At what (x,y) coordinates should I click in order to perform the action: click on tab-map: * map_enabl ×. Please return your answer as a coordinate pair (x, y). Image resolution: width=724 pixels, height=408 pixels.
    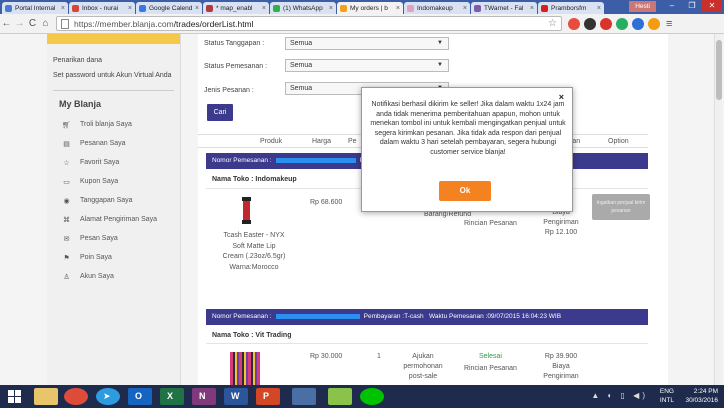
    Looking at the image, I should click on (236, 8).